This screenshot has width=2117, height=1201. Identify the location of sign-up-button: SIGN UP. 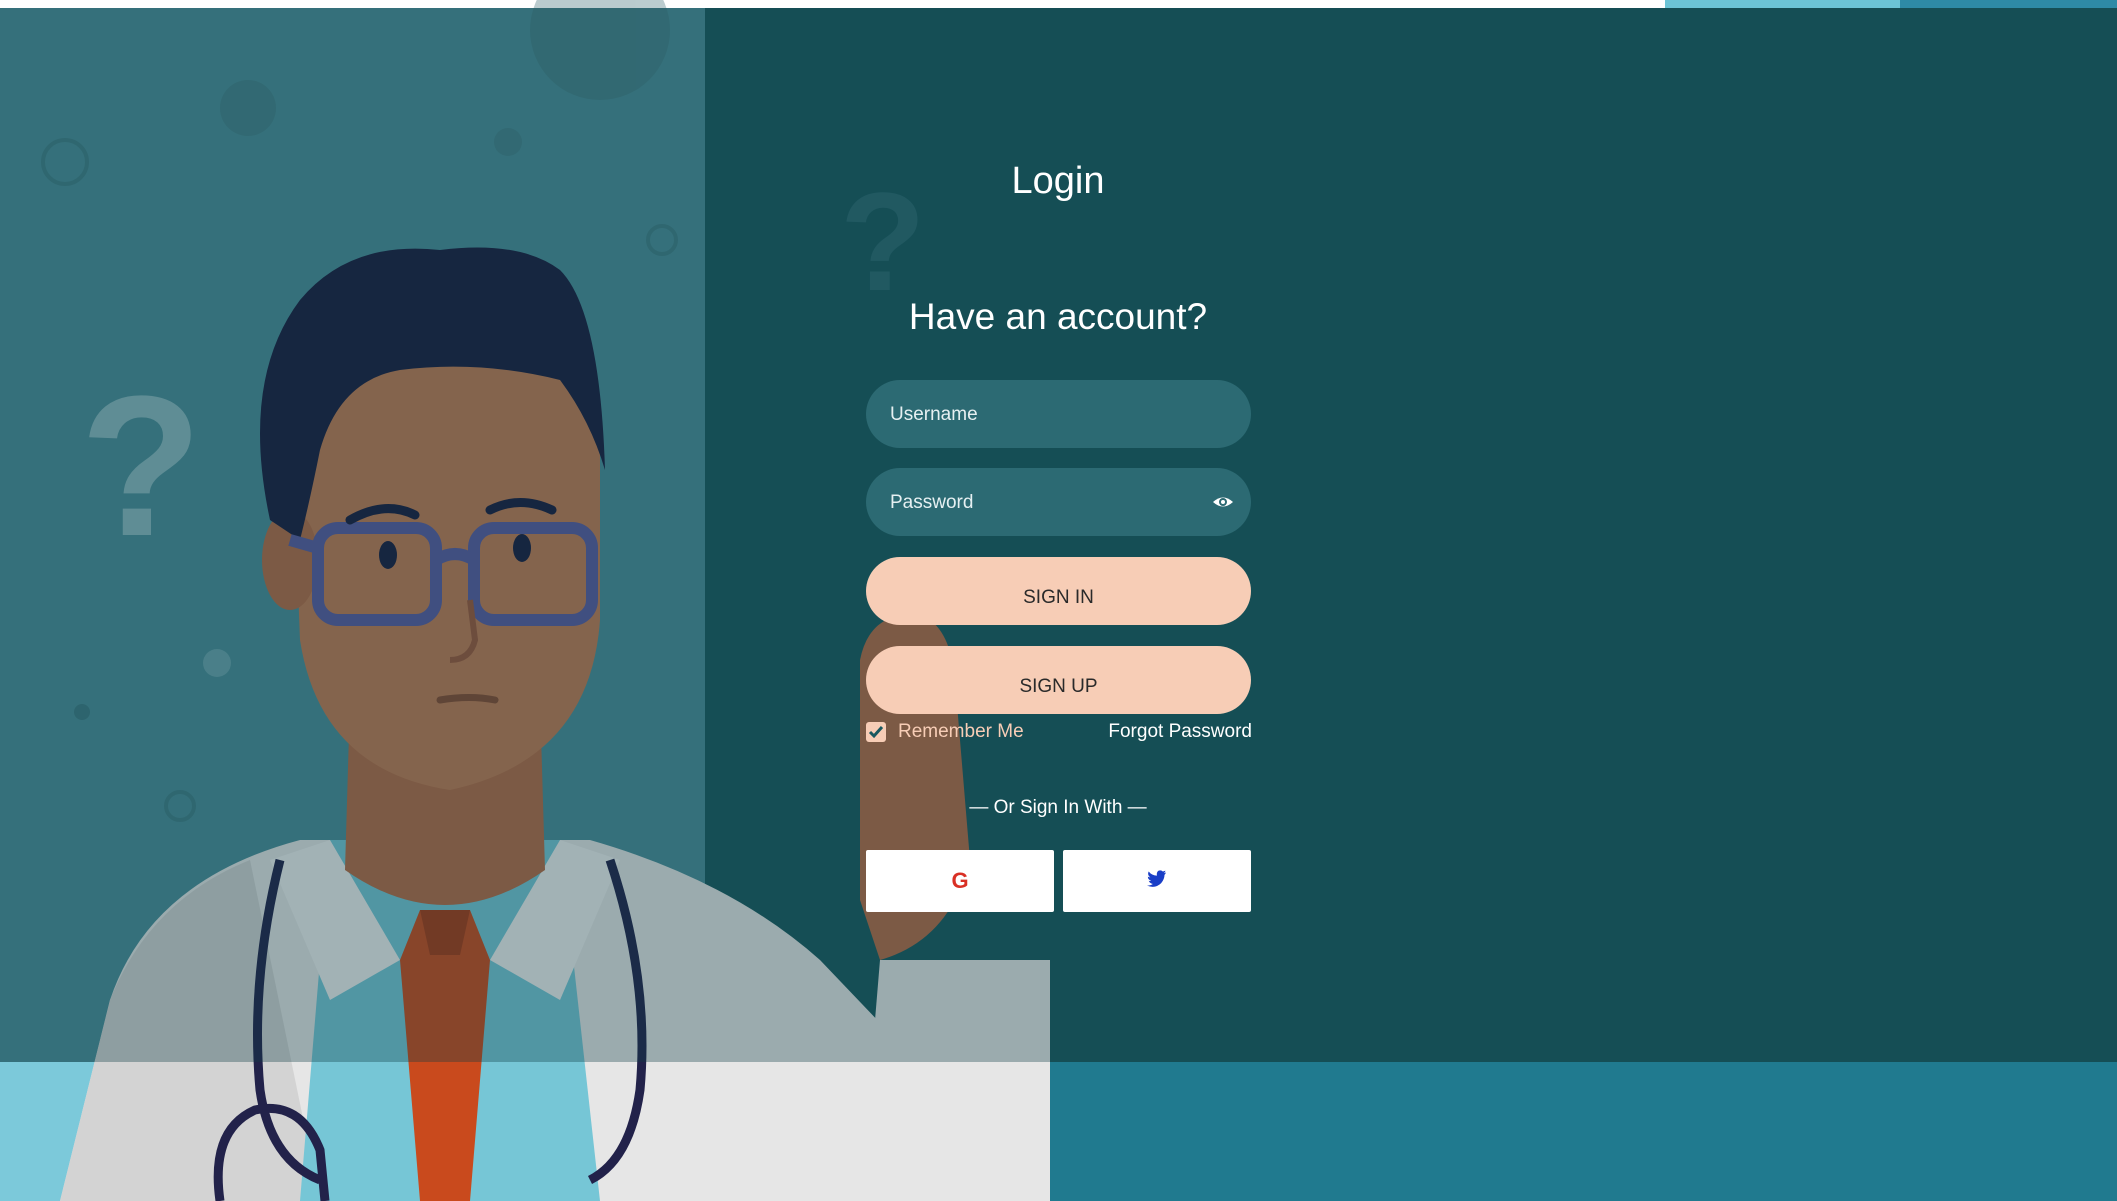
(1058, 680).